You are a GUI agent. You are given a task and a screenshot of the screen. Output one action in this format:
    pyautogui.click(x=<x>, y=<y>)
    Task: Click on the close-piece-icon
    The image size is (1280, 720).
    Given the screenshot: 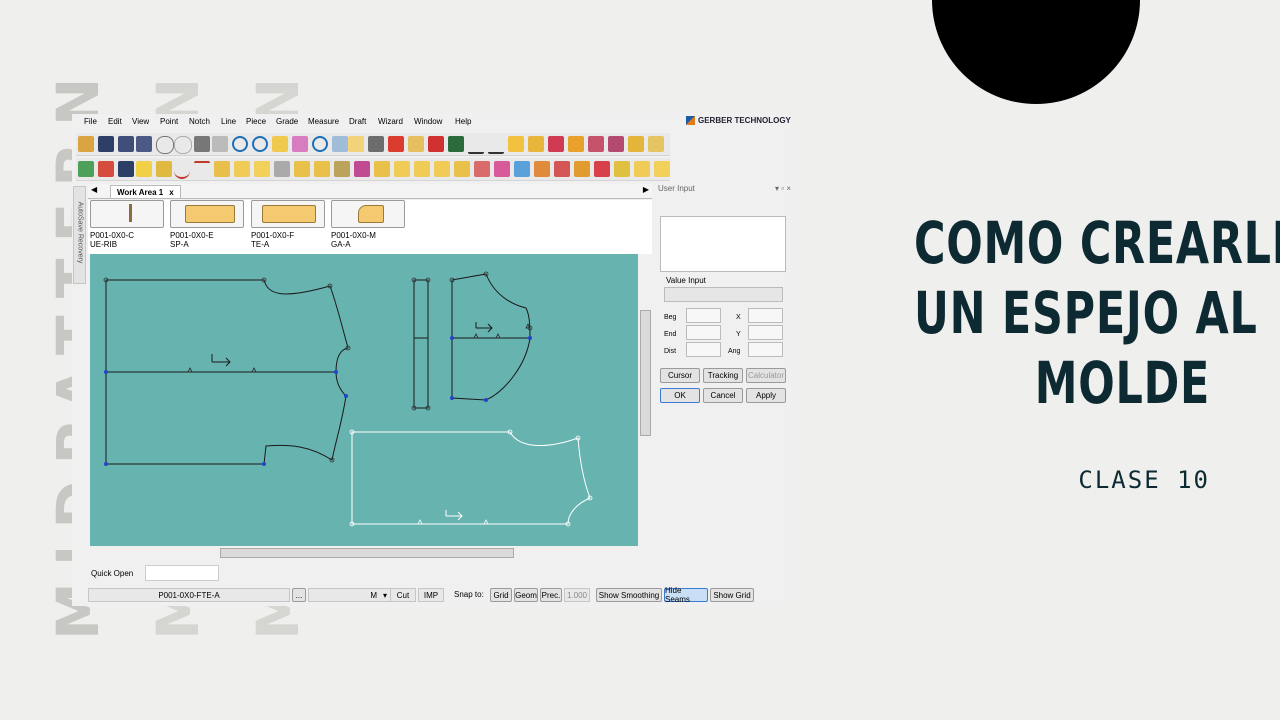 What is the action you would take?
    pyautogui.click(x=436, y=144)
    